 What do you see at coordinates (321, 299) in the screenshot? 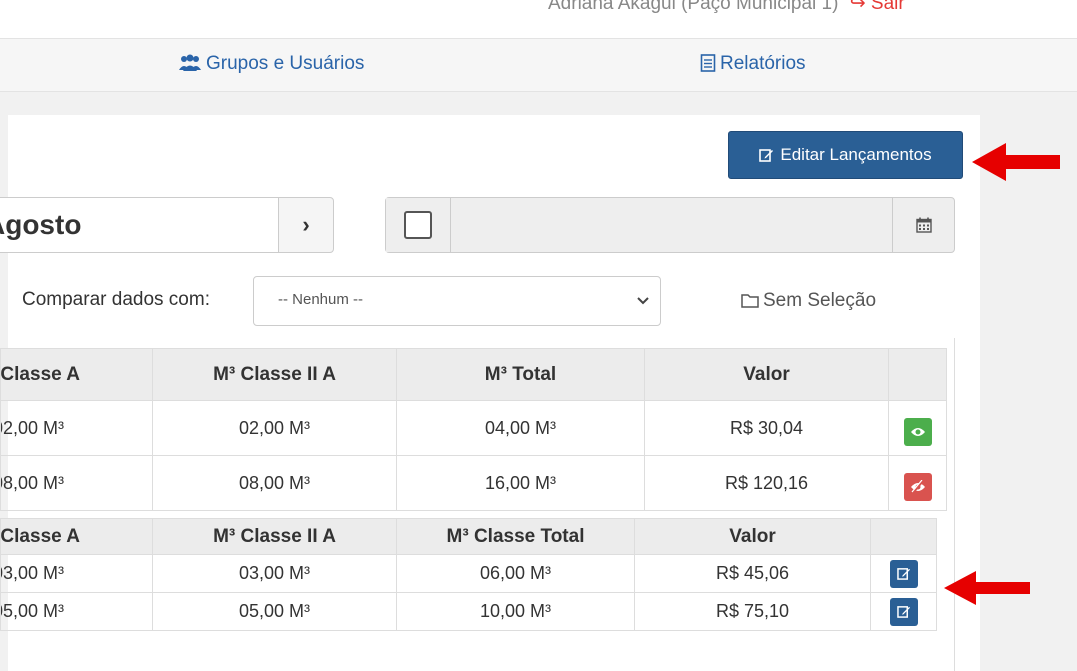
I see `compare-selected-value: -- Nenhum --` at bounding box center [321, 299].